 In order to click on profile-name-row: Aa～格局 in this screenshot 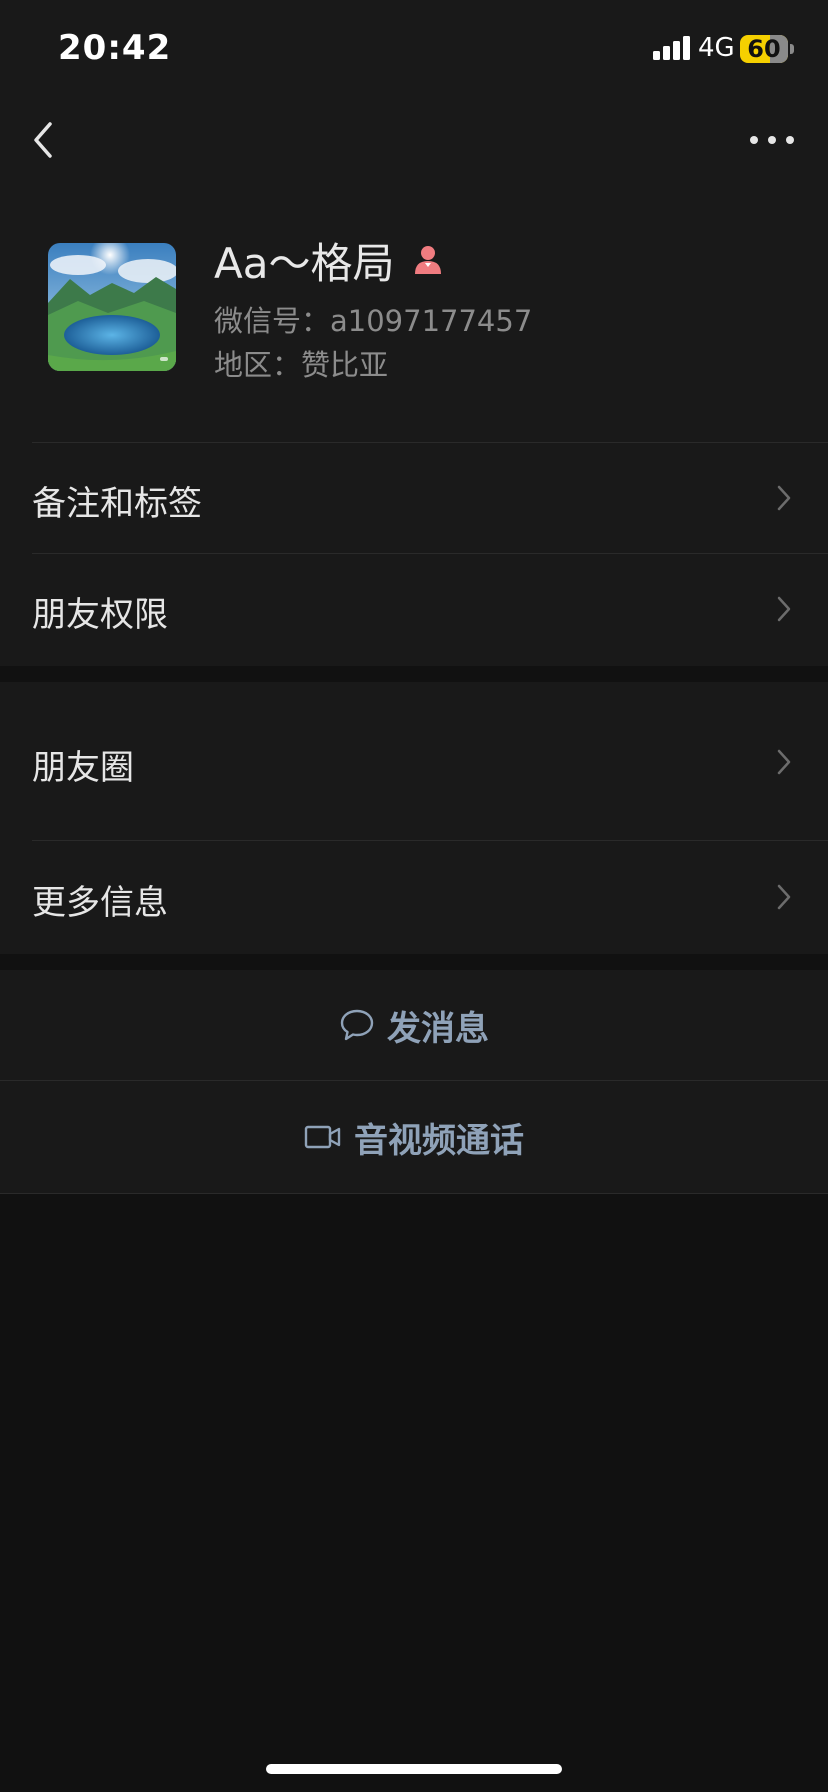, I will do `click(329, 260)`.